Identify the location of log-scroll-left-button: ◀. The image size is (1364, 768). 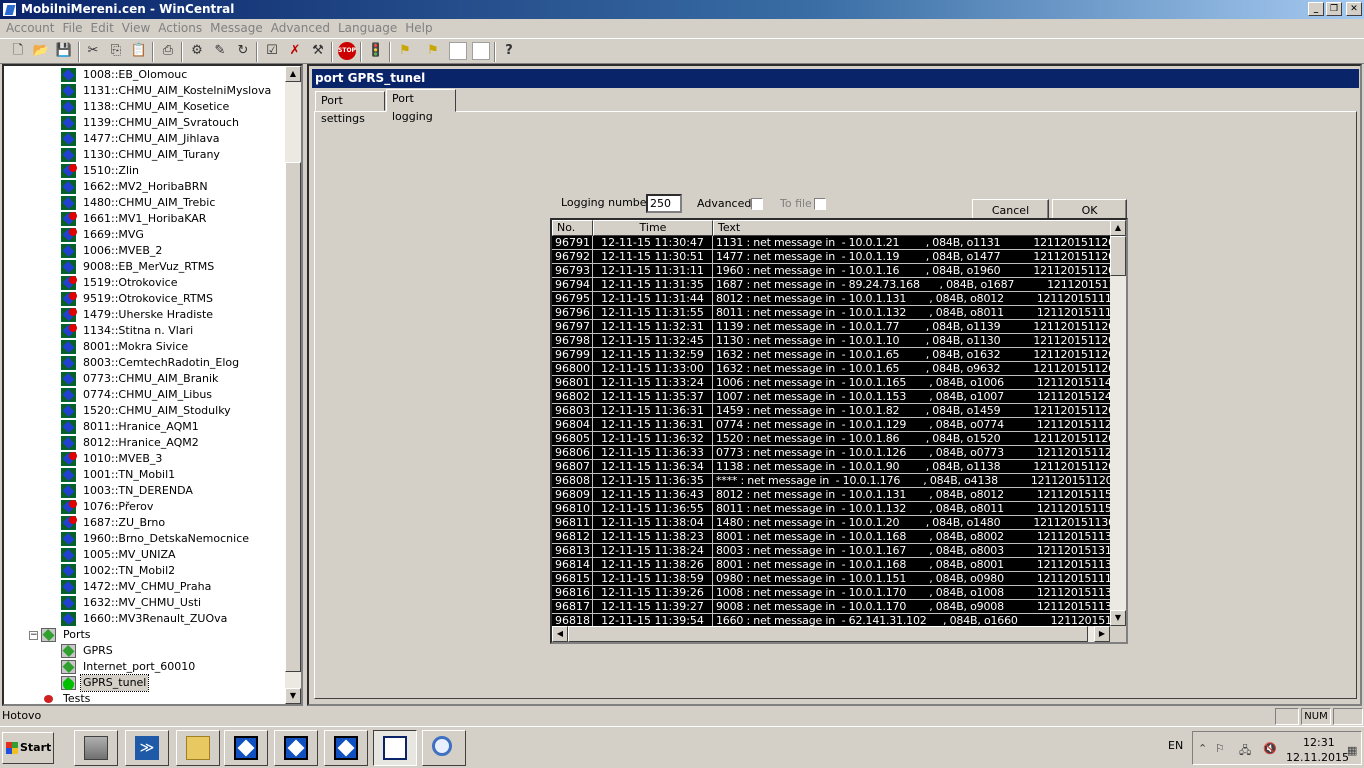
(560, 634).